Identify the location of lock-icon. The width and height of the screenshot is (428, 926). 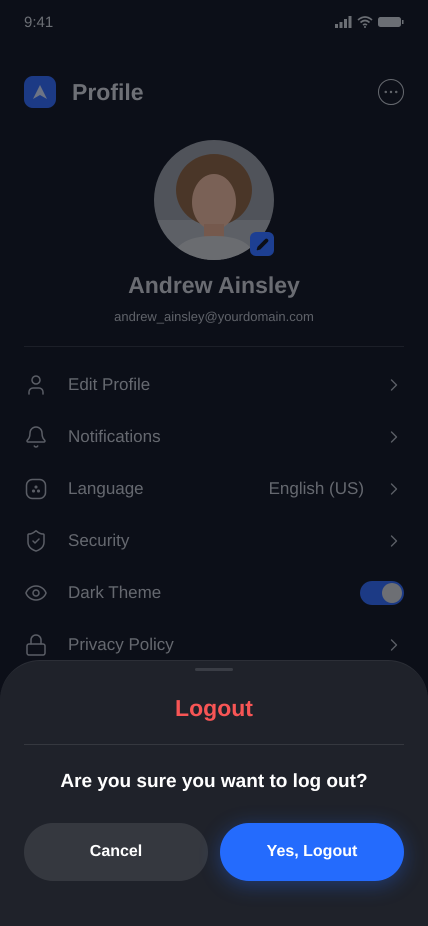
(36, 645).